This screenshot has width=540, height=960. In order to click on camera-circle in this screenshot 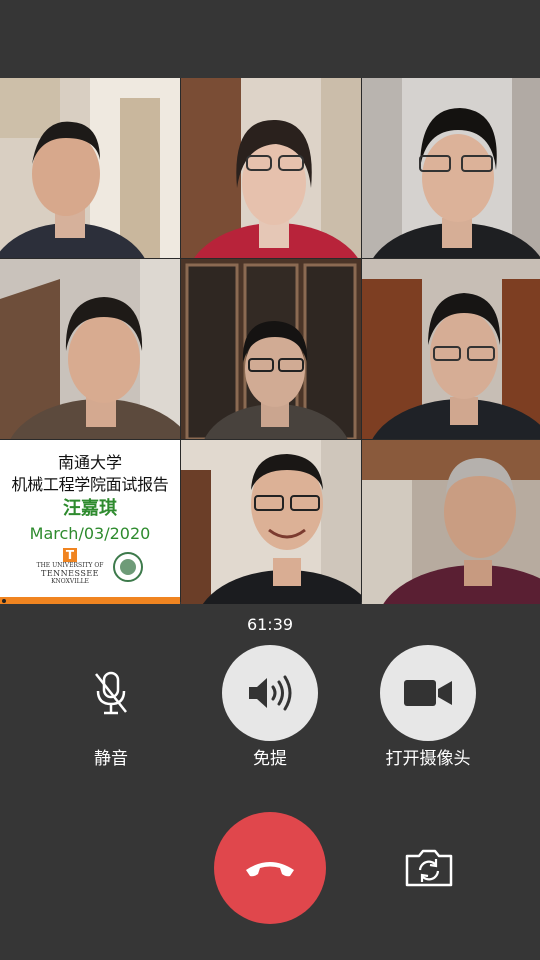, I will do `click(428, 693)`.